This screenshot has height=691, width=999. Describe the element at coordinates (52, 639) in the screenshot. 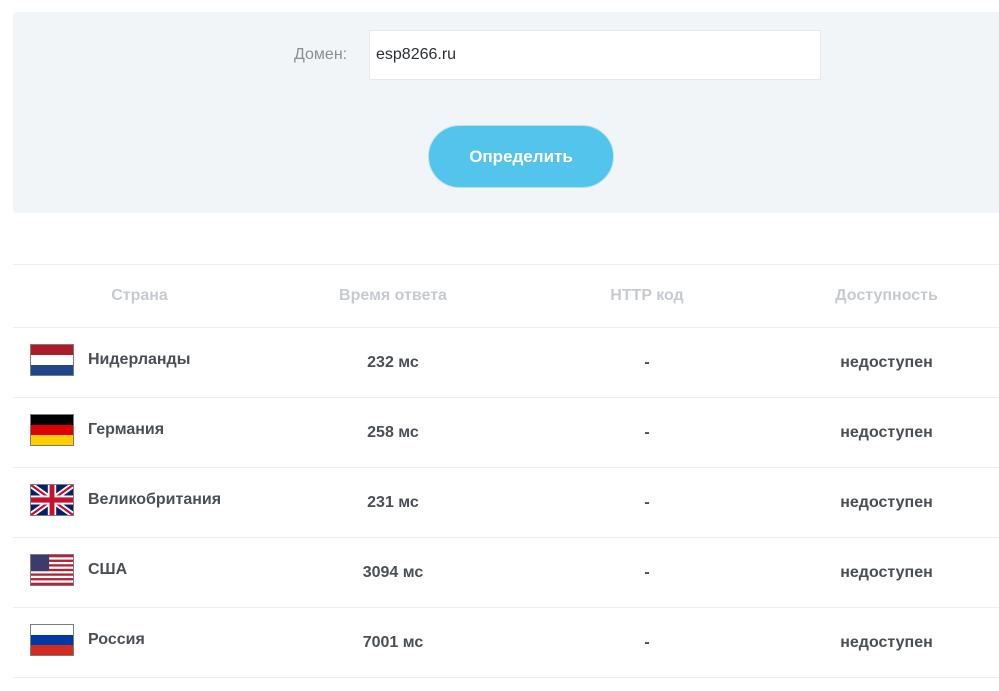

I see `russia-flag-icon` at that location.